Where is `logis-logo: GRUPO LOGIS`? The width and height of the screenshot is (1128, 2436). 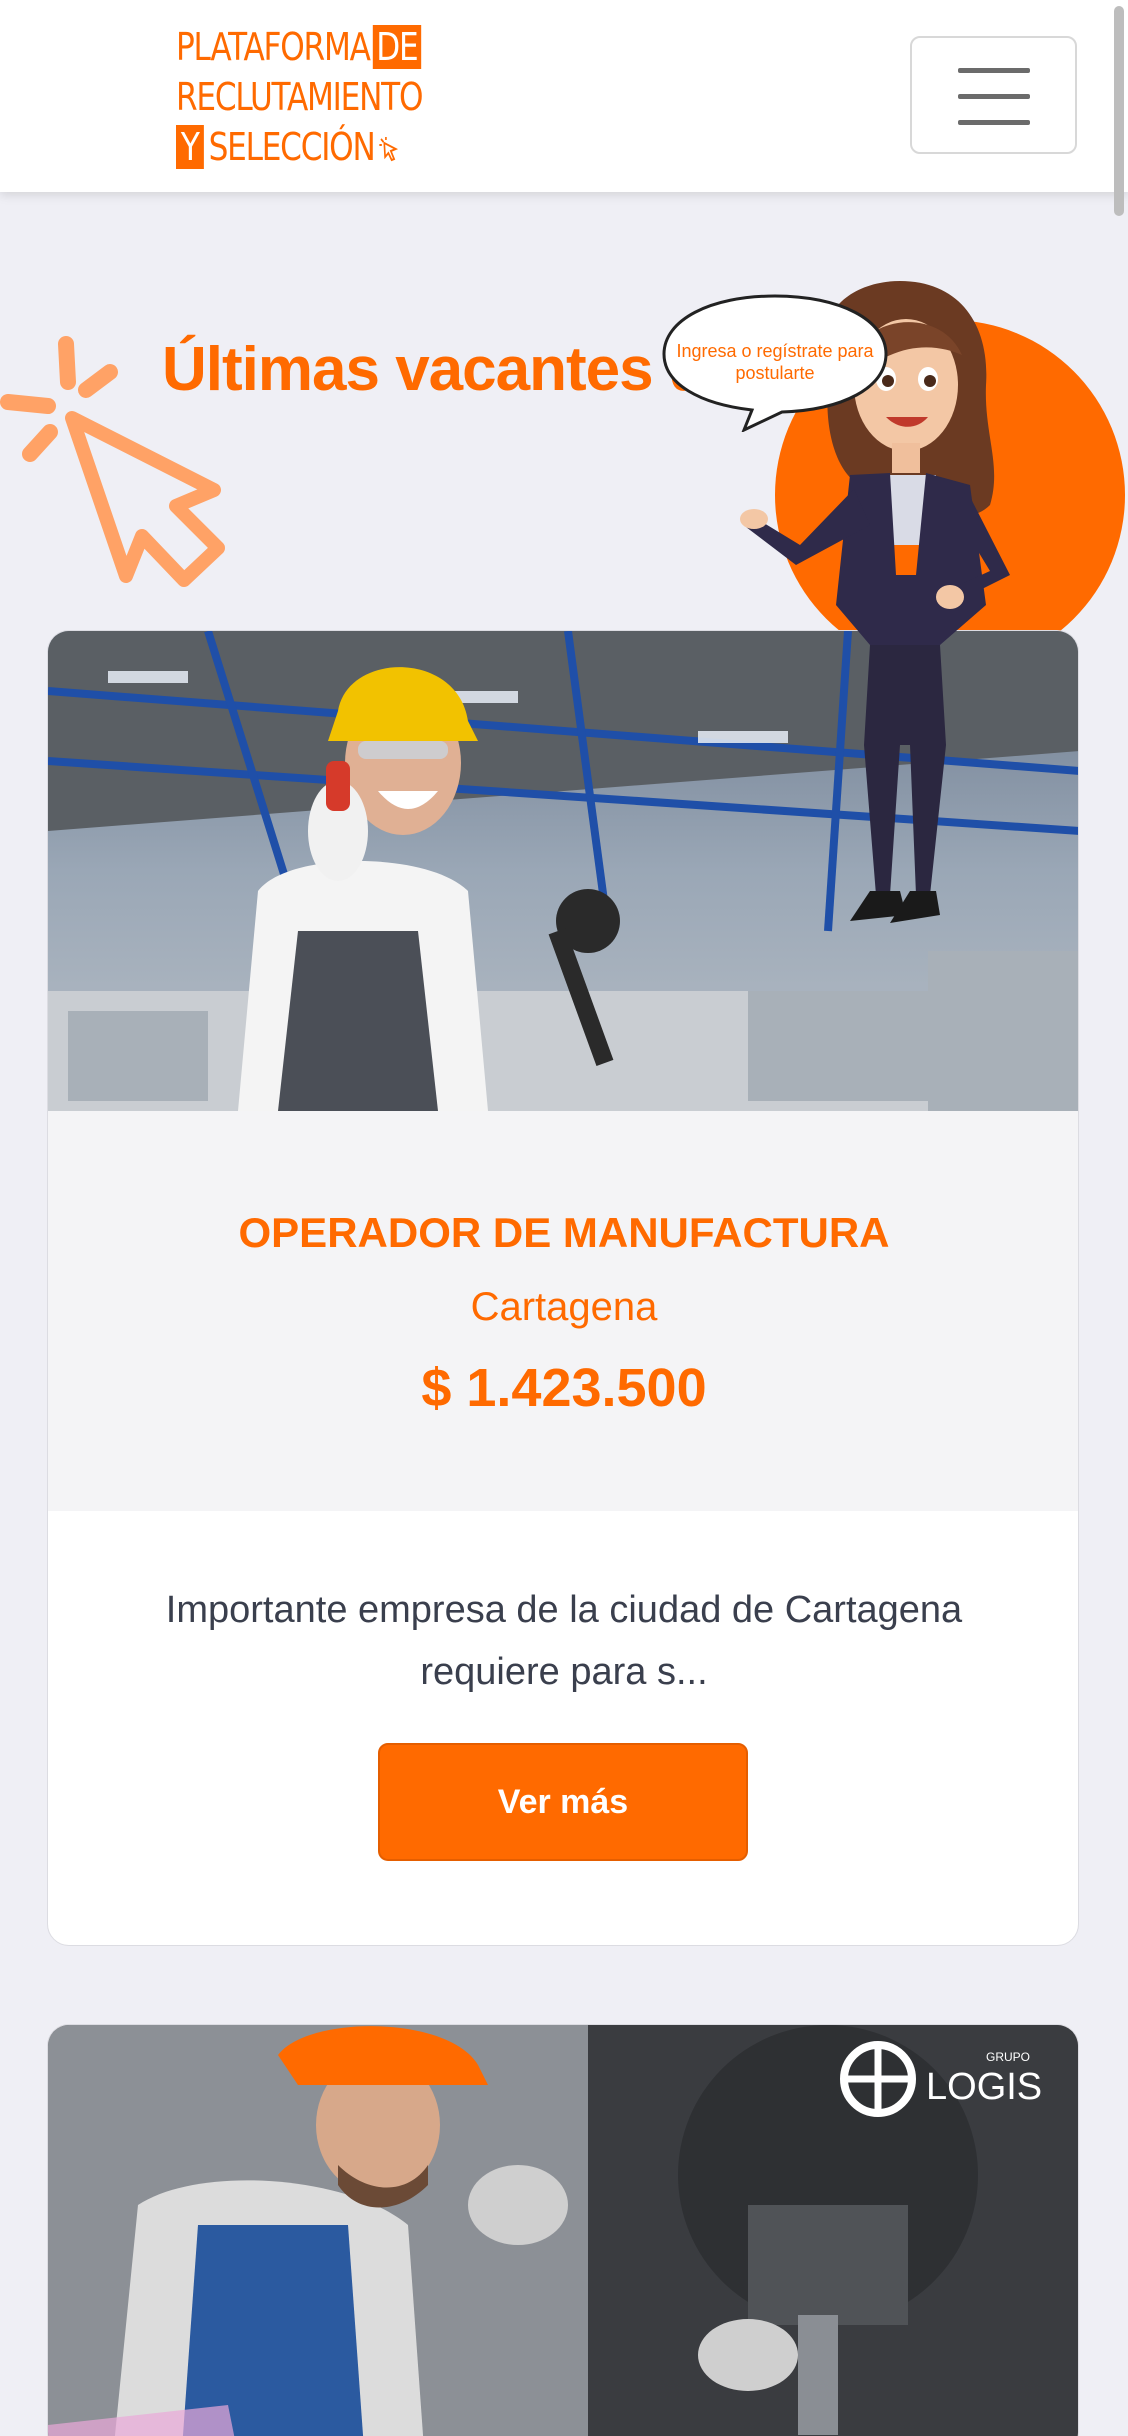 logis-logo: GRUPO LOGIS is located at coordinates (941, 2079).